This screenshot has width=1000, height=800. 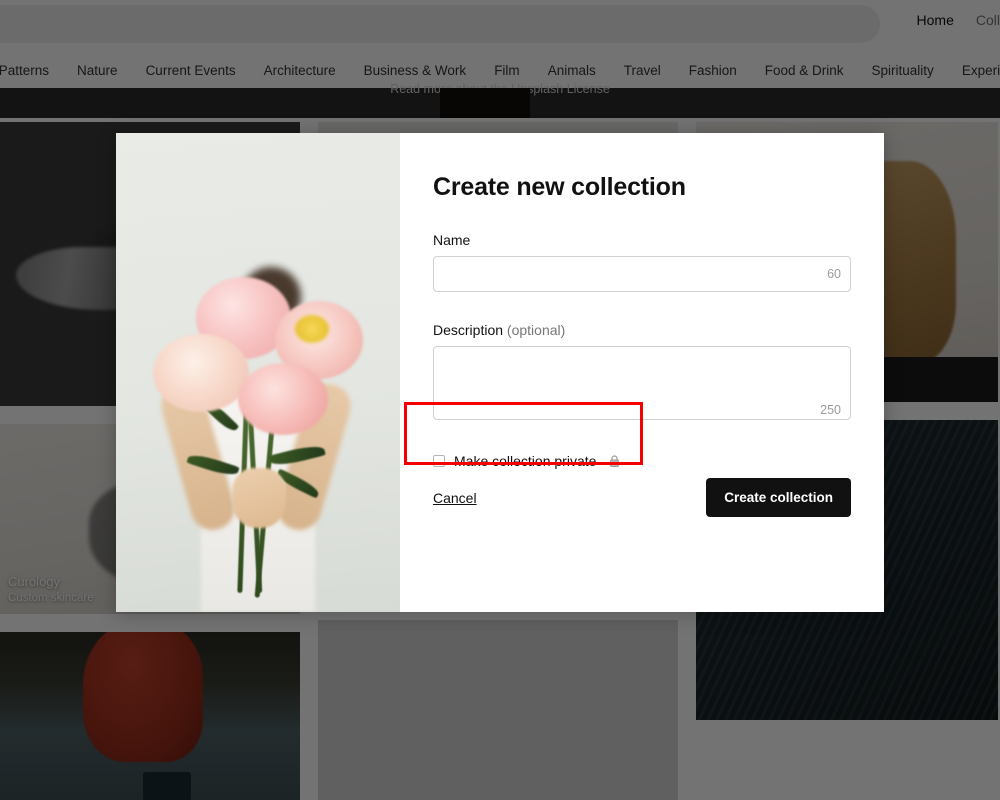 I want to click on name-char-counter: 60, so click(x=834, y=274).